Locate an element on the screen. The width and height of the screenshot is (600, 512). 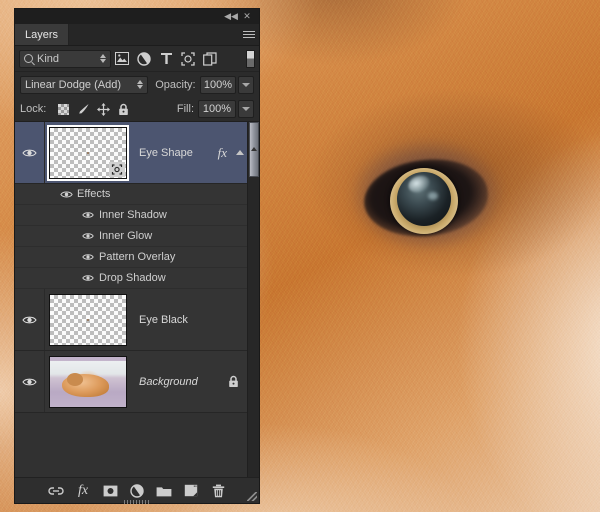
new-layer-icon is located at coordinates (191, 490).